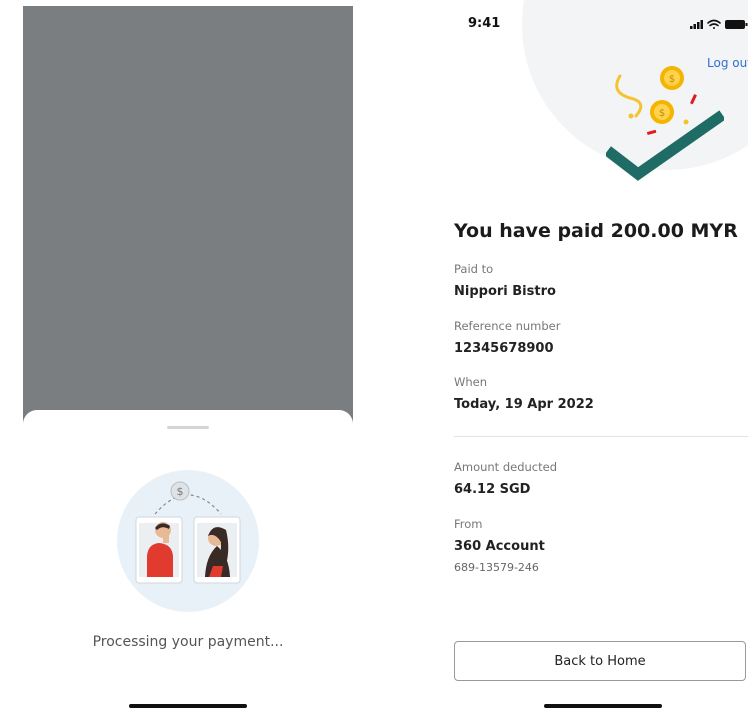 The image size is (748, 708). I want to click on amount-deducted-value: 64.12 SGD, so click(492, 489).